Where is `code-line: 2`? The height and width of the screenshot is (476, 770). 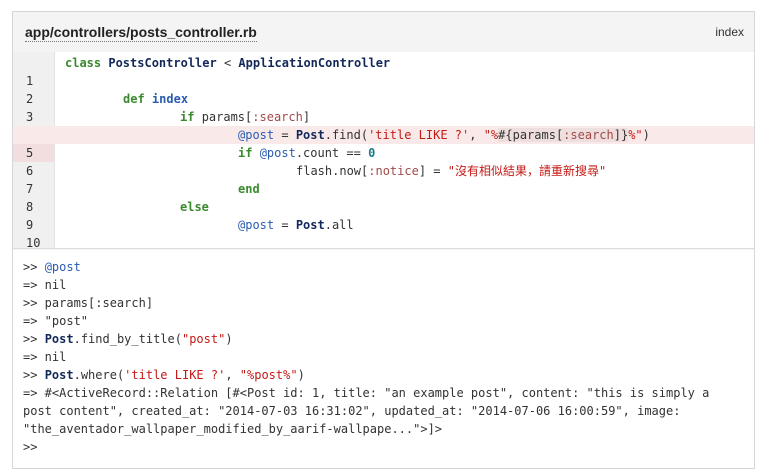
code-line: 2 is located at coordinates (383, 89).